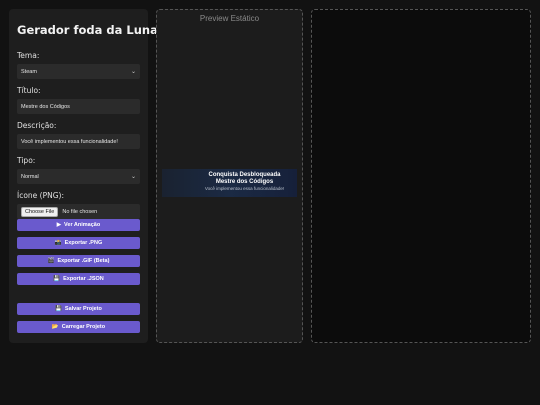  What do you see at coordinates (83, 243) in the screenshot?
I see `export-png-label: Exportar .PNG` at bounding box center [83, 243].